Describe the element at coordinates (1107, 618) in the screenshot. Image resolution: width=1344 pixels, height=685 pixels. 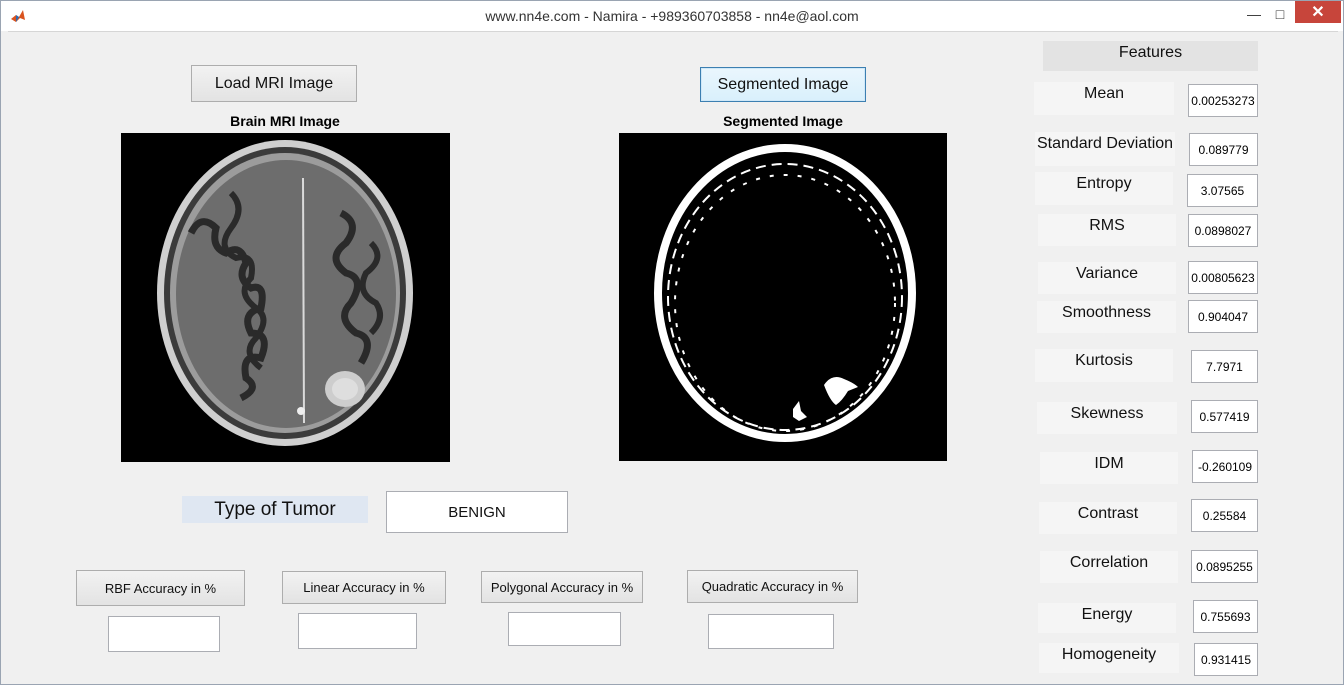
I see `feature-label-energy: Energy` at that location.